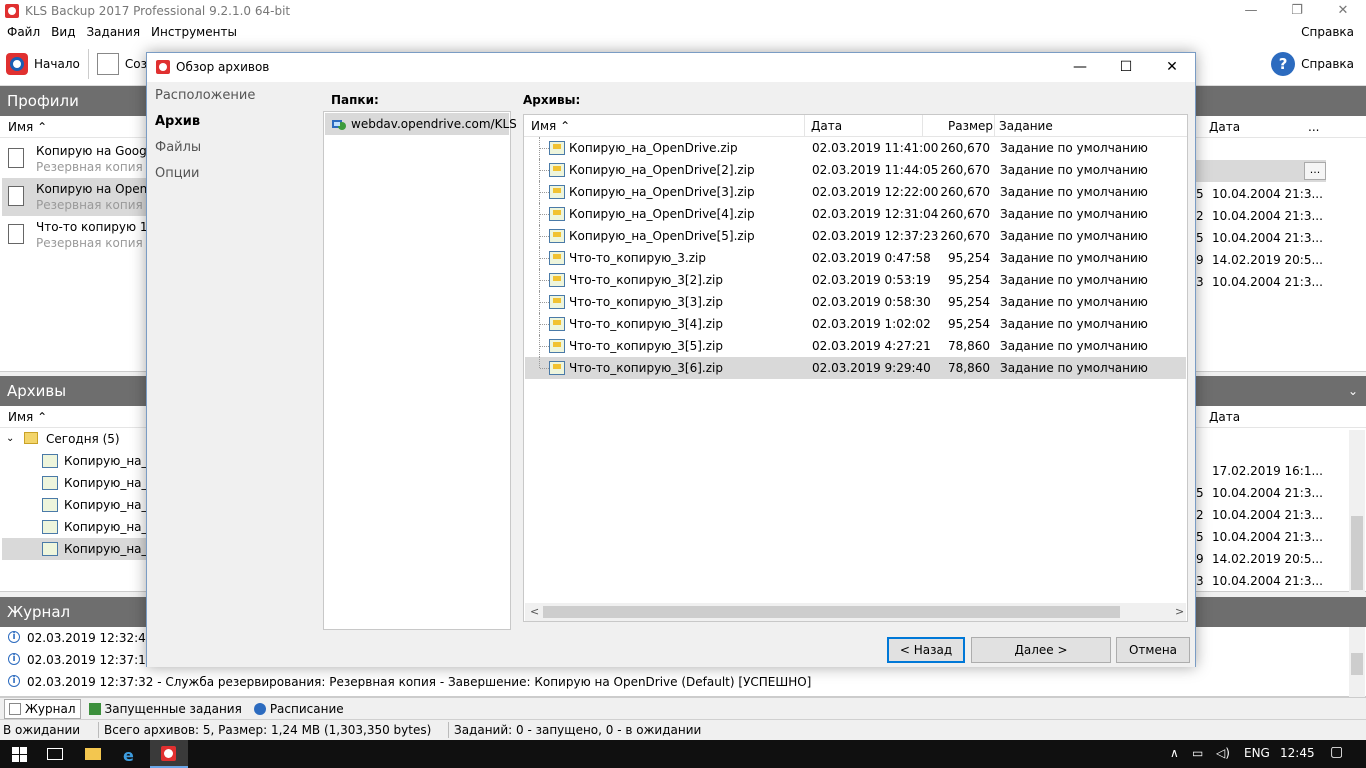 This screenshot has width=1366, height=768. I want to click on archives-horizontal-scrollbar: < >, so click(855, 612).